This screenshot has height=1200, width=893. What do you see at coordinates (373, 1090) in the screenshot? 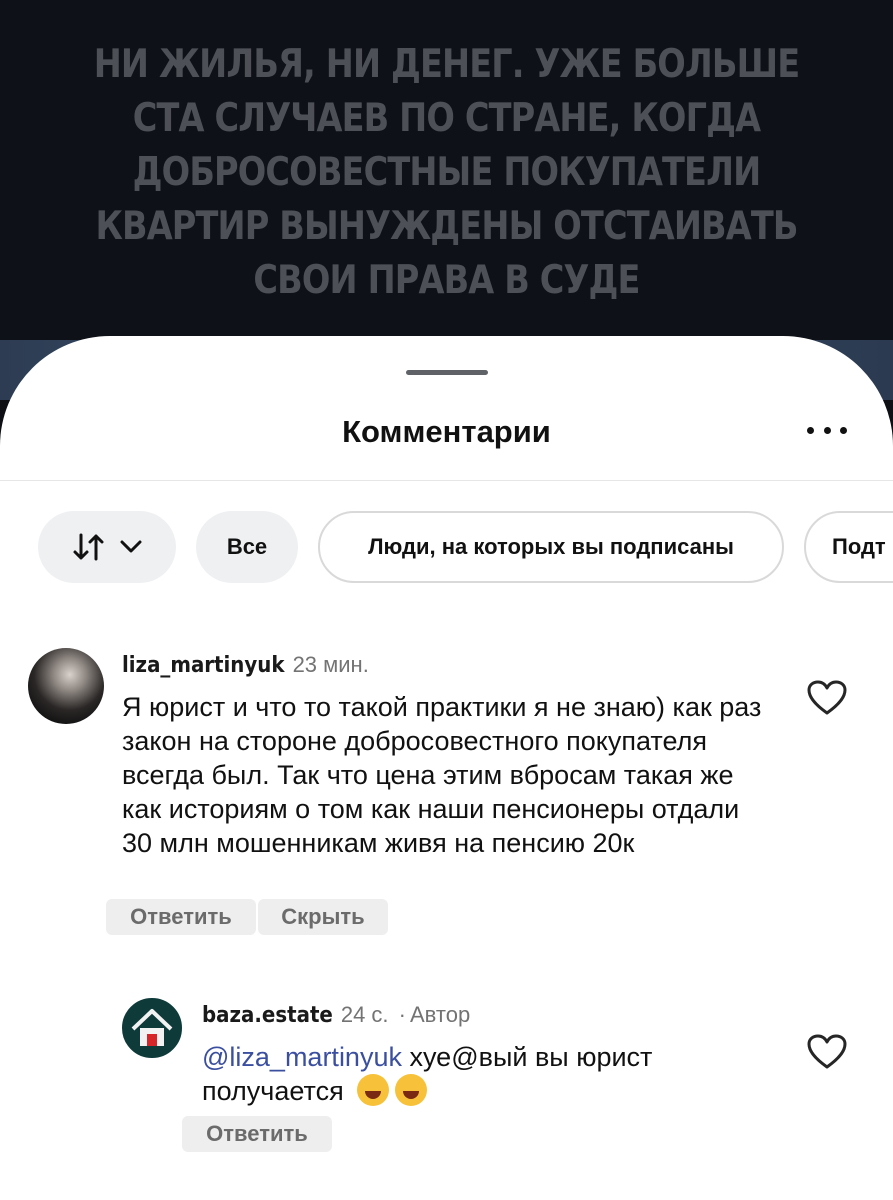
I see `rolling-on-floor-laughing-emoji` at bounding box center [373, 1090].